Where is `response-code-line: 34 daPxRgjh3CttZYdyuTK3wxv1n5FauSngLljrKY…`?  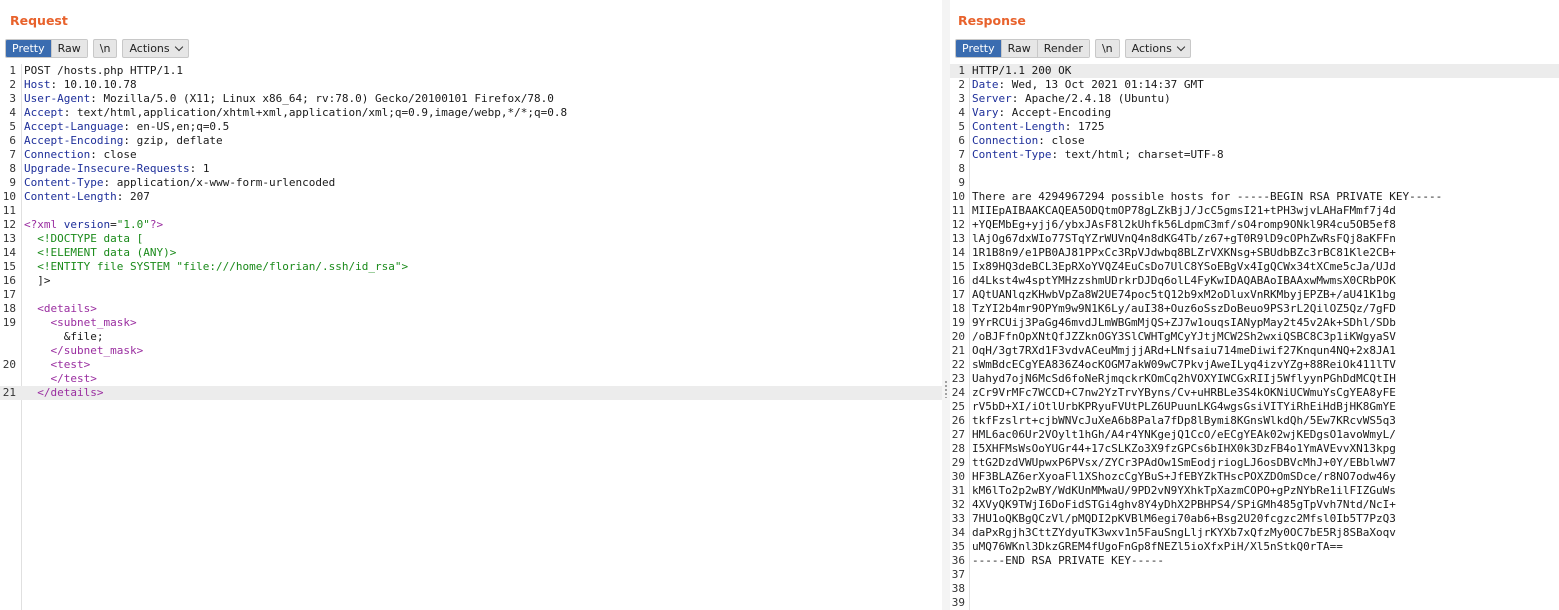
response-code-line: 34 daPxRgjh3CttZYdyuTK3wxv1n5FauSngLljrKY… is located at coordinates (1254, 533).